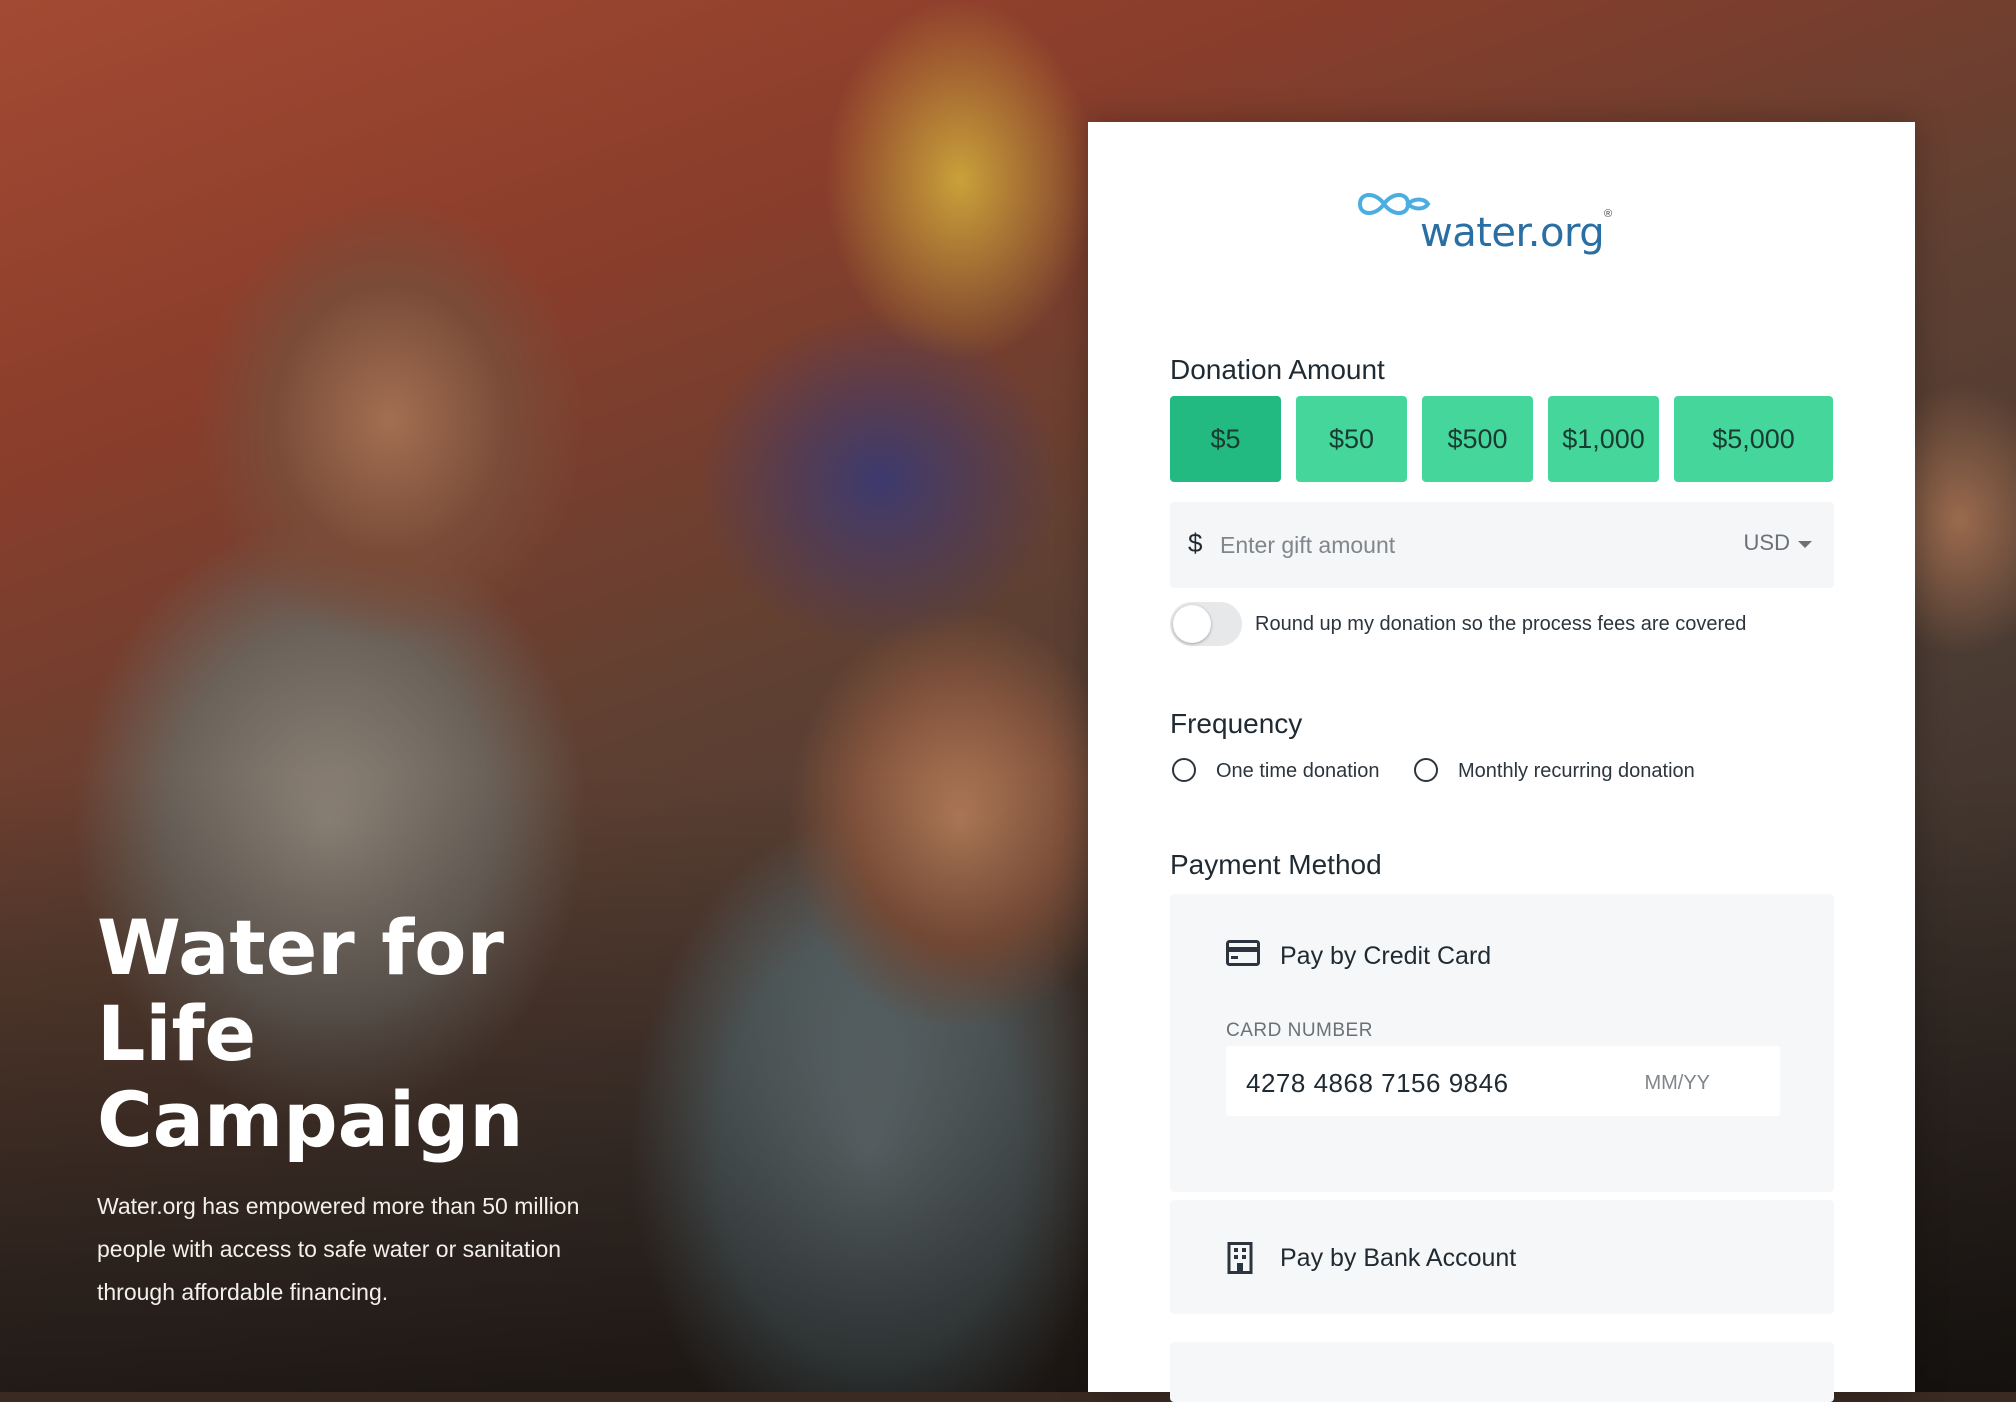 The image size is (2016, 1402). I want to click on caret-down-icon, so click(1805, 544).